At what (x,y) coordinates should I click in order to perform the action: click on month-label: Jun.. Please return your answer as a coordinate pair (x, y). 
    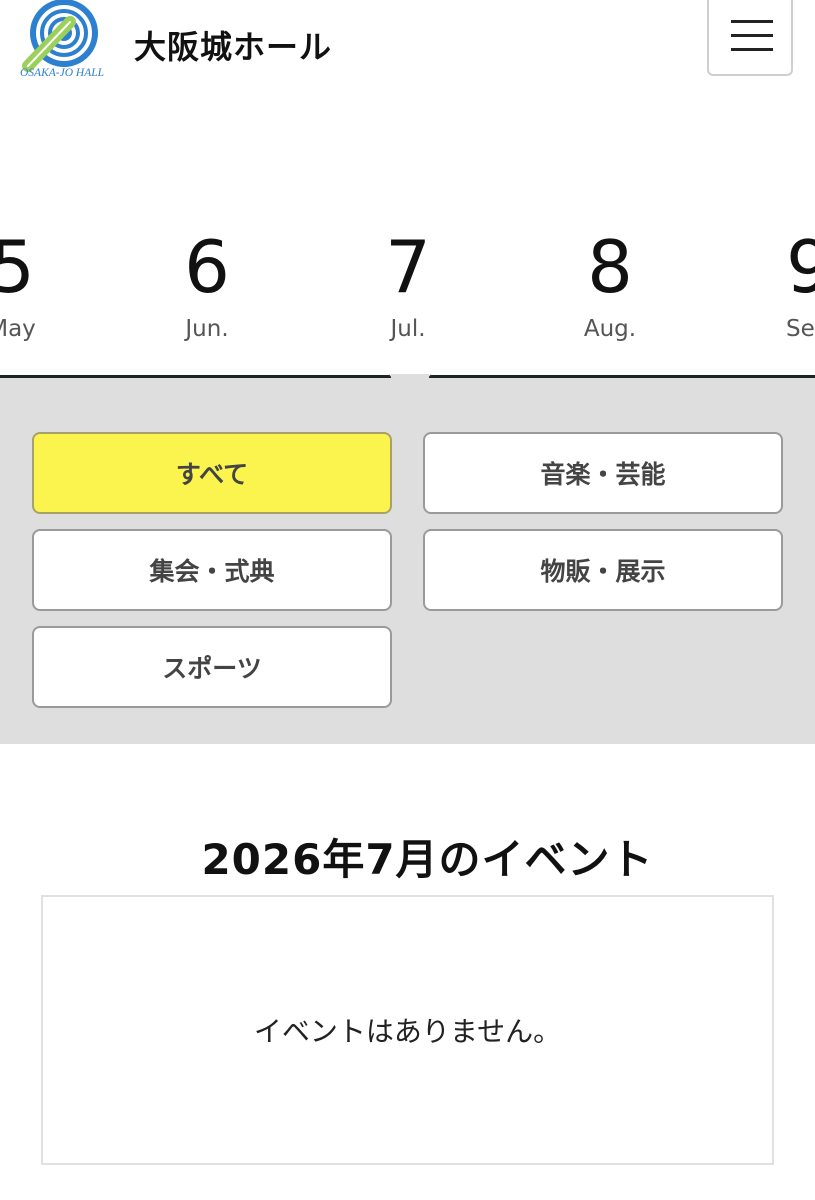
    Looking at the image, I should click on (207, 329).